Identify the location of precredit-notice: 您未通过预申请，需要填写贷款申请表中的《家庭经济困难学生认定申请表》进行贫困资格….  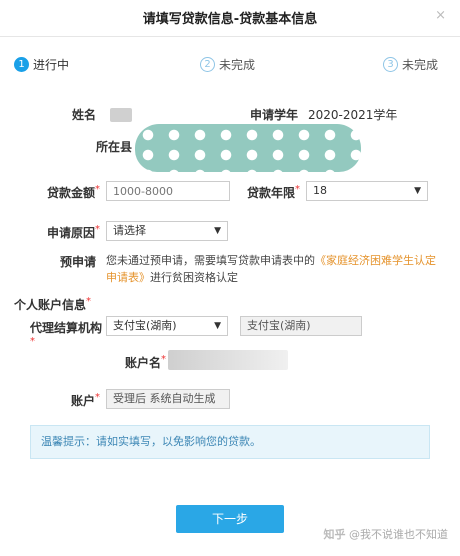
(276, 269).